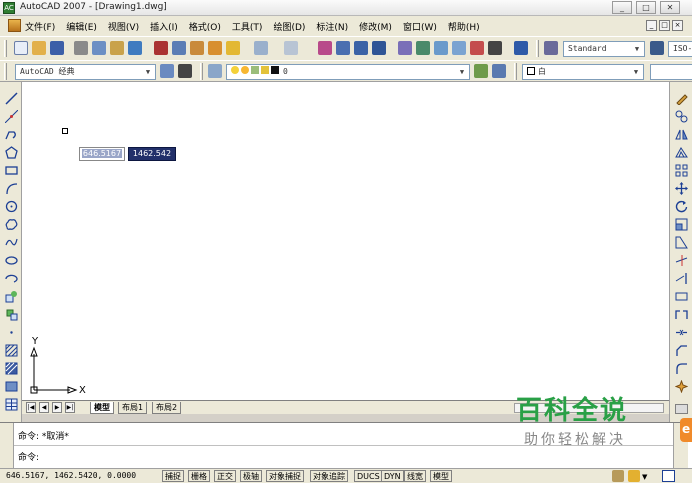  What do you see at coordinates (481, 71) in the screenshot?
I see `make-current-layer-icon` at bounding box center [481, 71].